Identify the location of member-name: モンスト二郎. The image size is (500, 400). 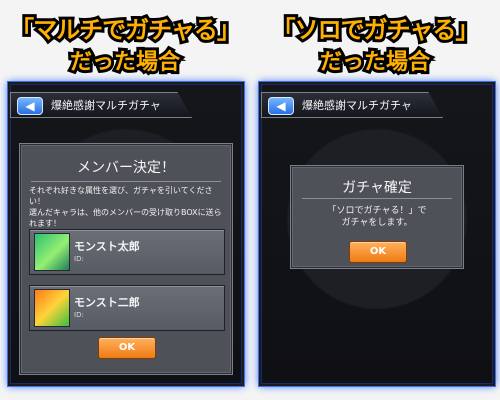
(107, 302).